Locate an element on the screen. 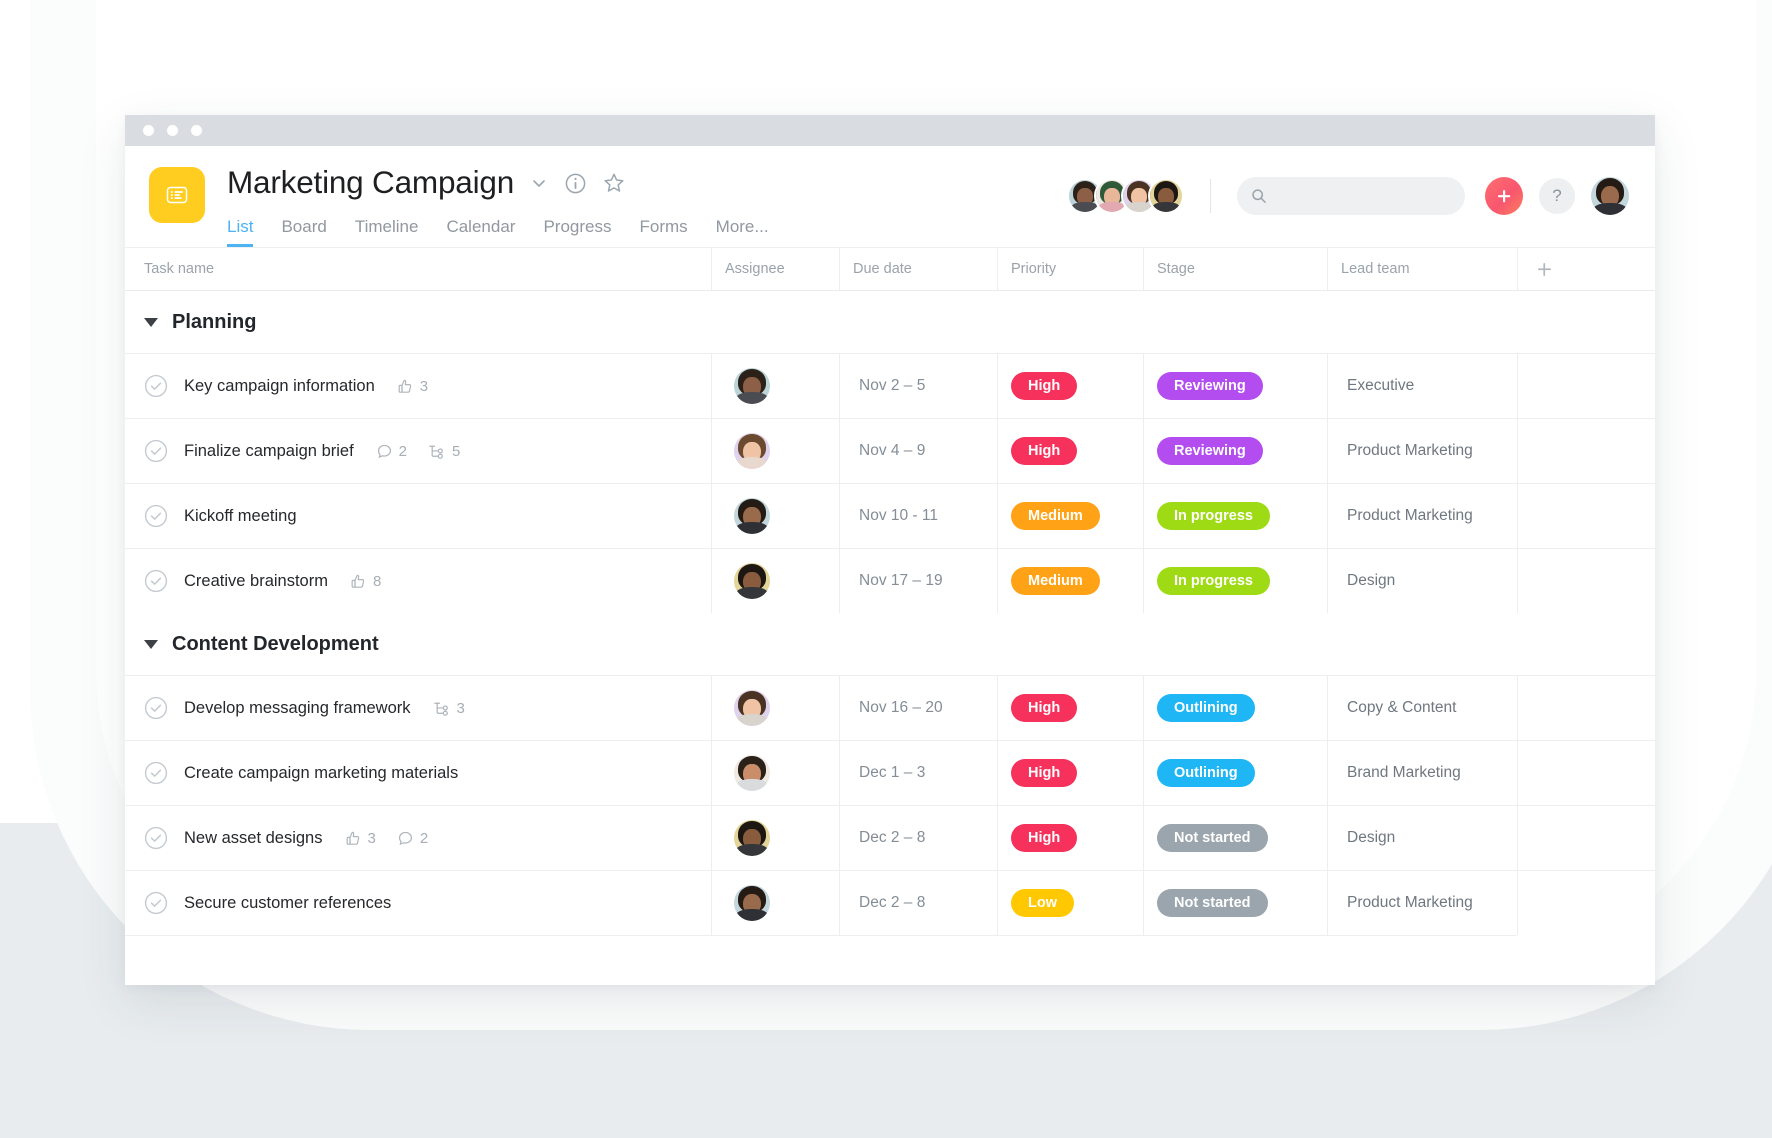 Image resolution: width=1772 pixels, height=1138 pixels. tab-calendar: Calendar is located at coordinates (480, 232).